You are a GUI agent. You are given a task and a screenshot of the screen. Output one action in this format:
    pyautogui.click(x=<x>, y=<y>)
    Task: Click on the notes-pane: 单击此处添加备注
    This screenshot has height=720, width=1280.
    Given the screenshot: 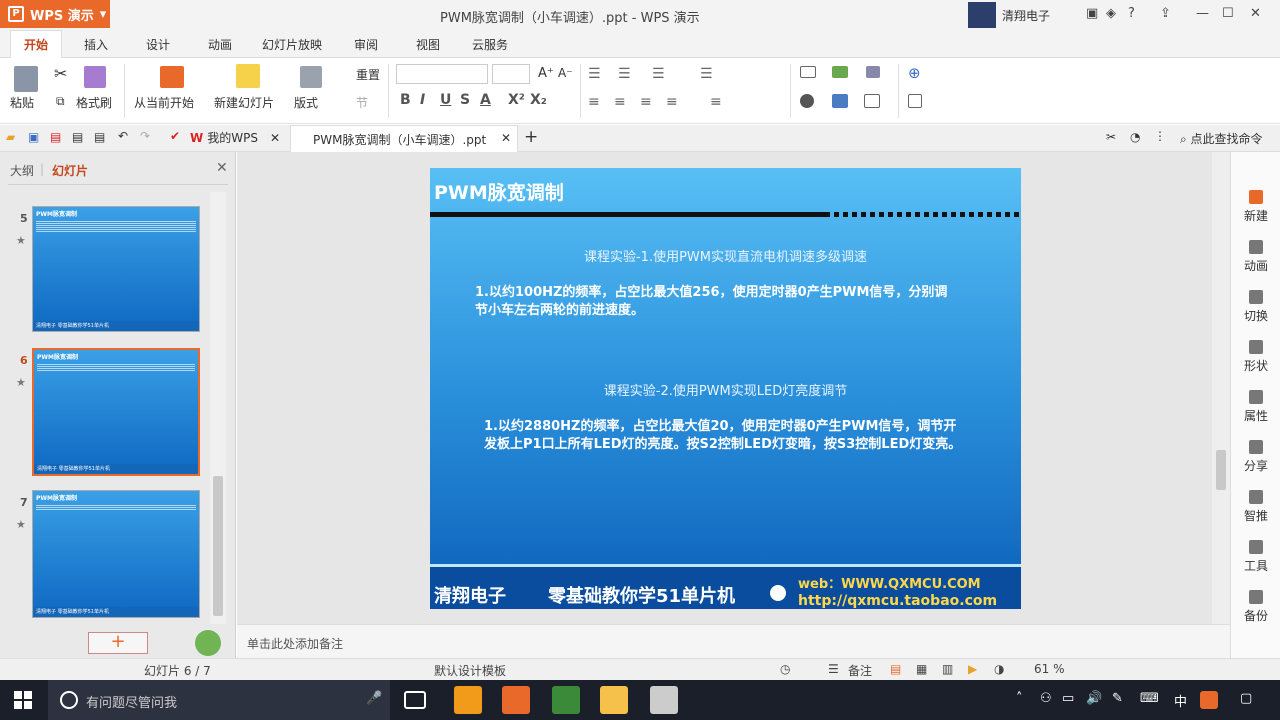 What is the action you would take?
    pyautogui.click(x=733, y=641)
    